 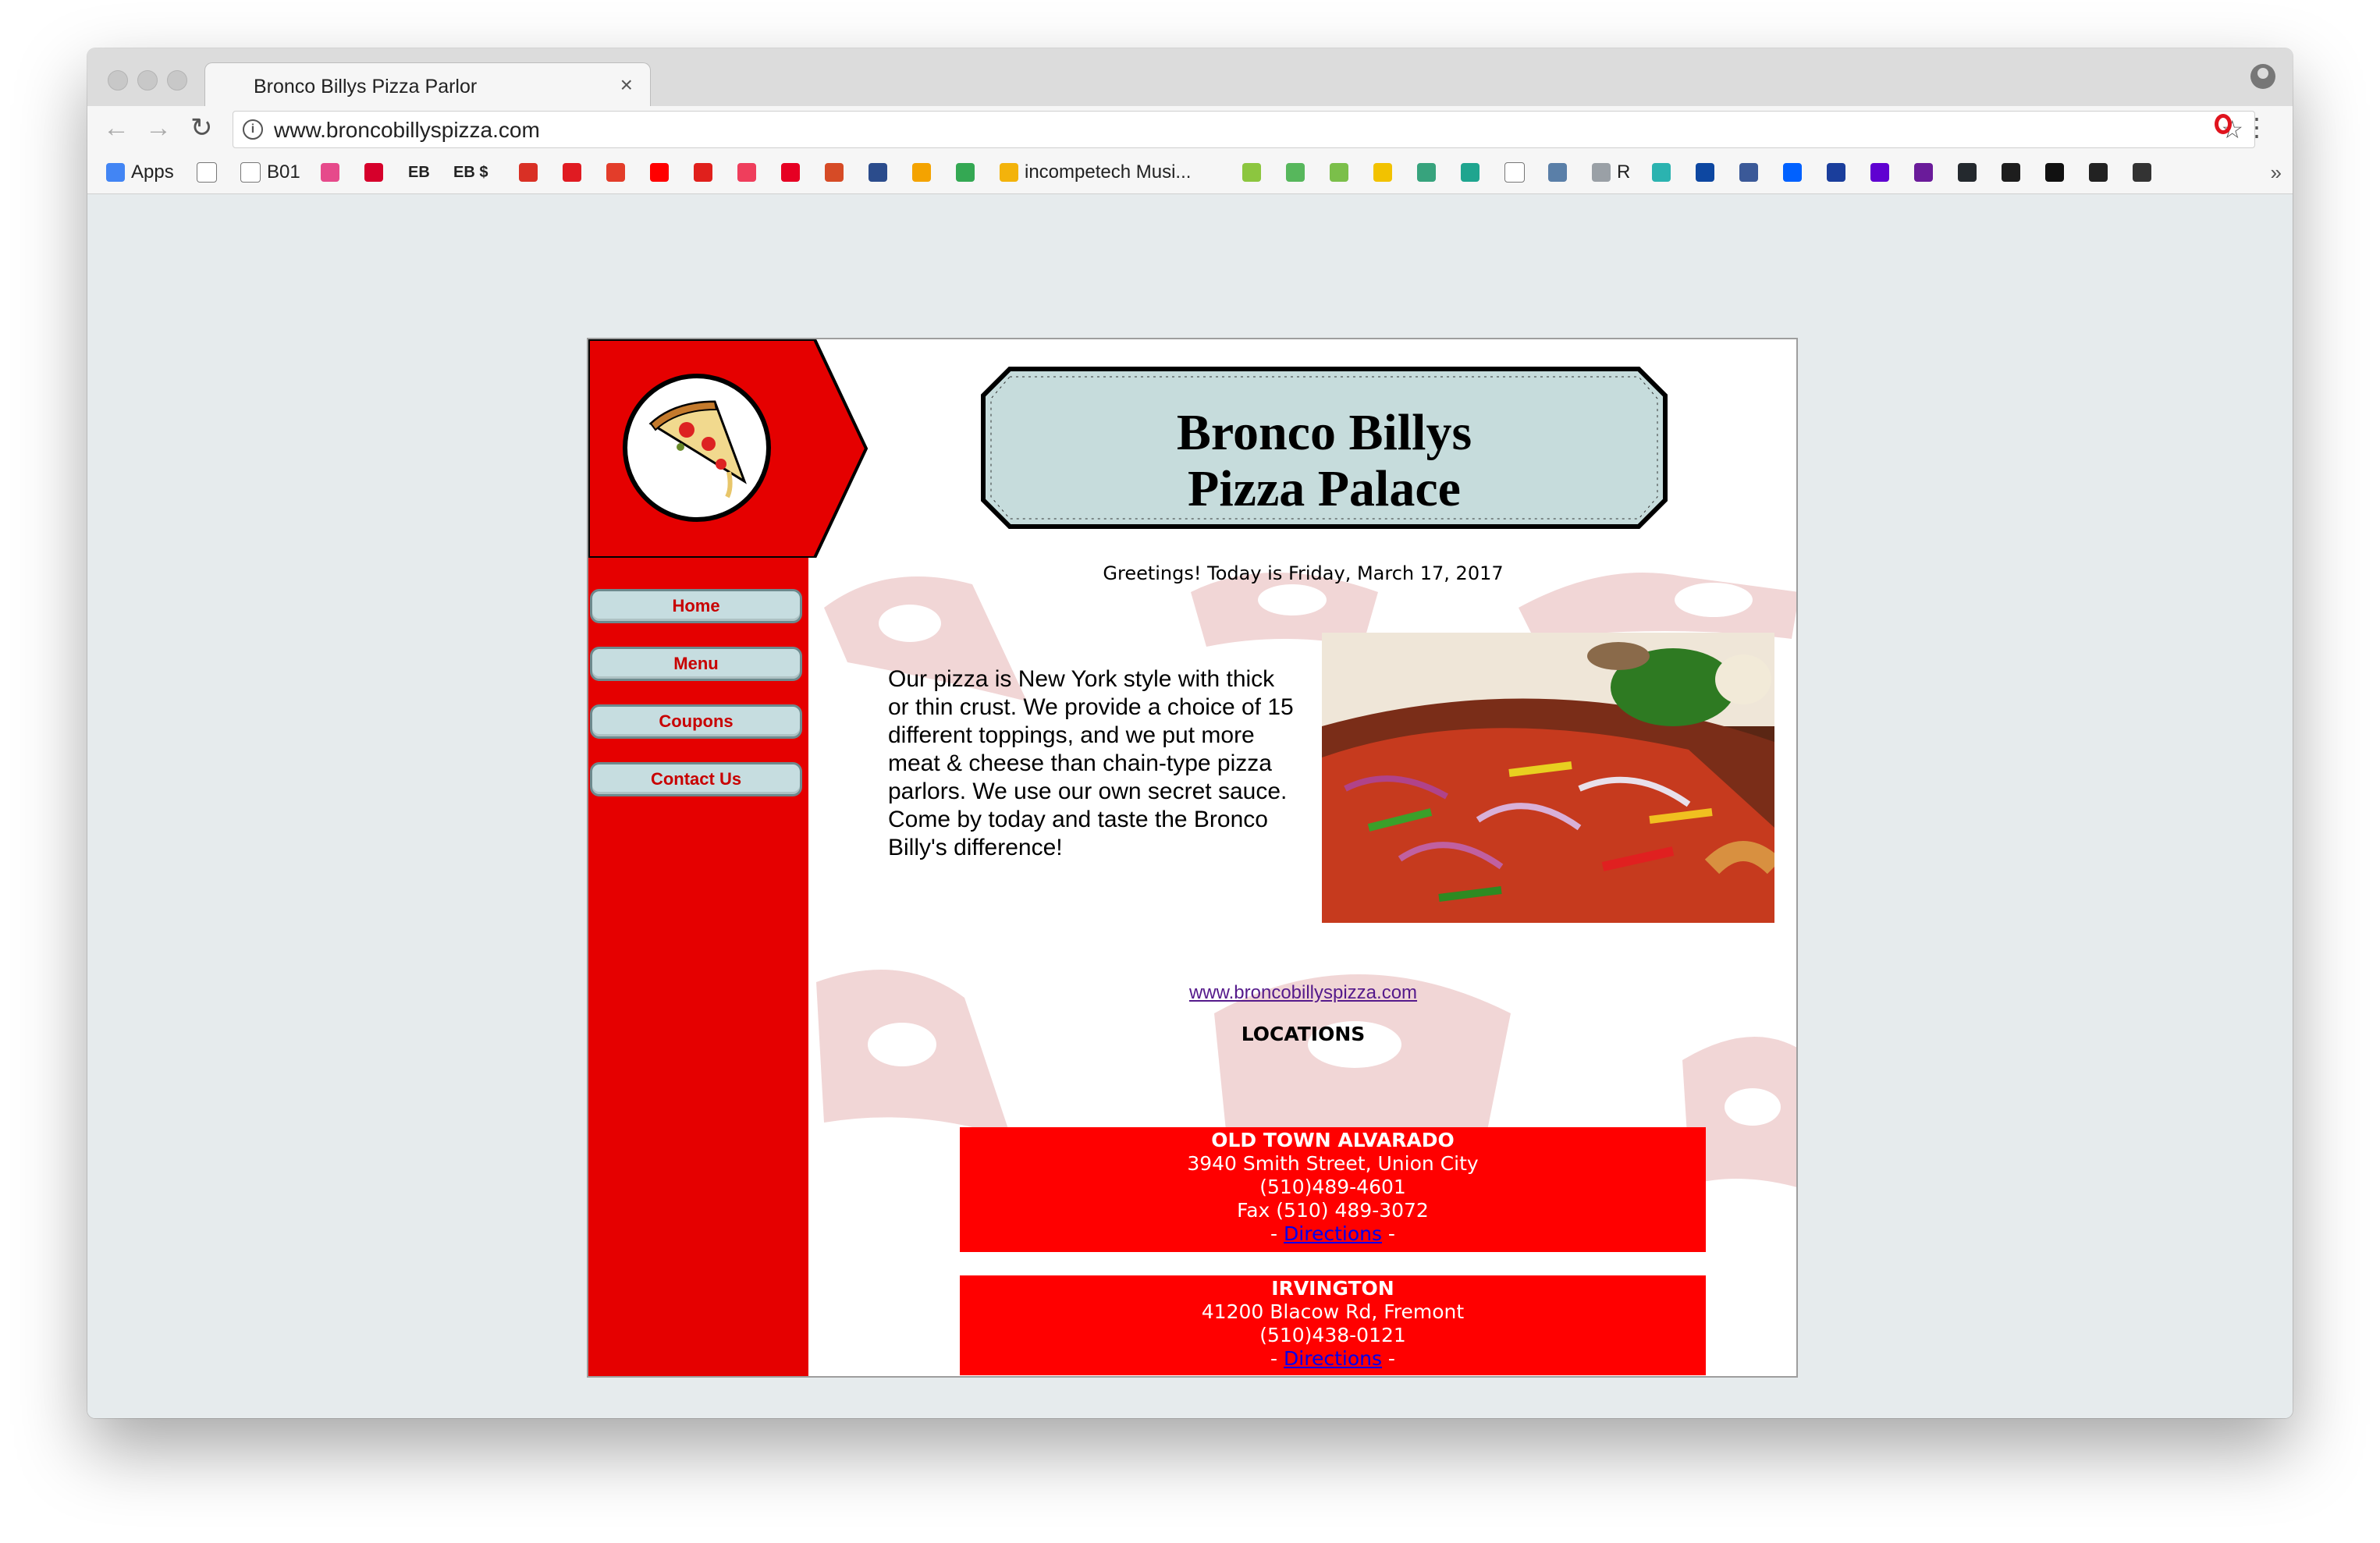 What do you see at coordinates (1333, 1211) in the screenshot?
I see `location-fax: Fax (510) 489-3072` at bounding box center [1333, 1211].